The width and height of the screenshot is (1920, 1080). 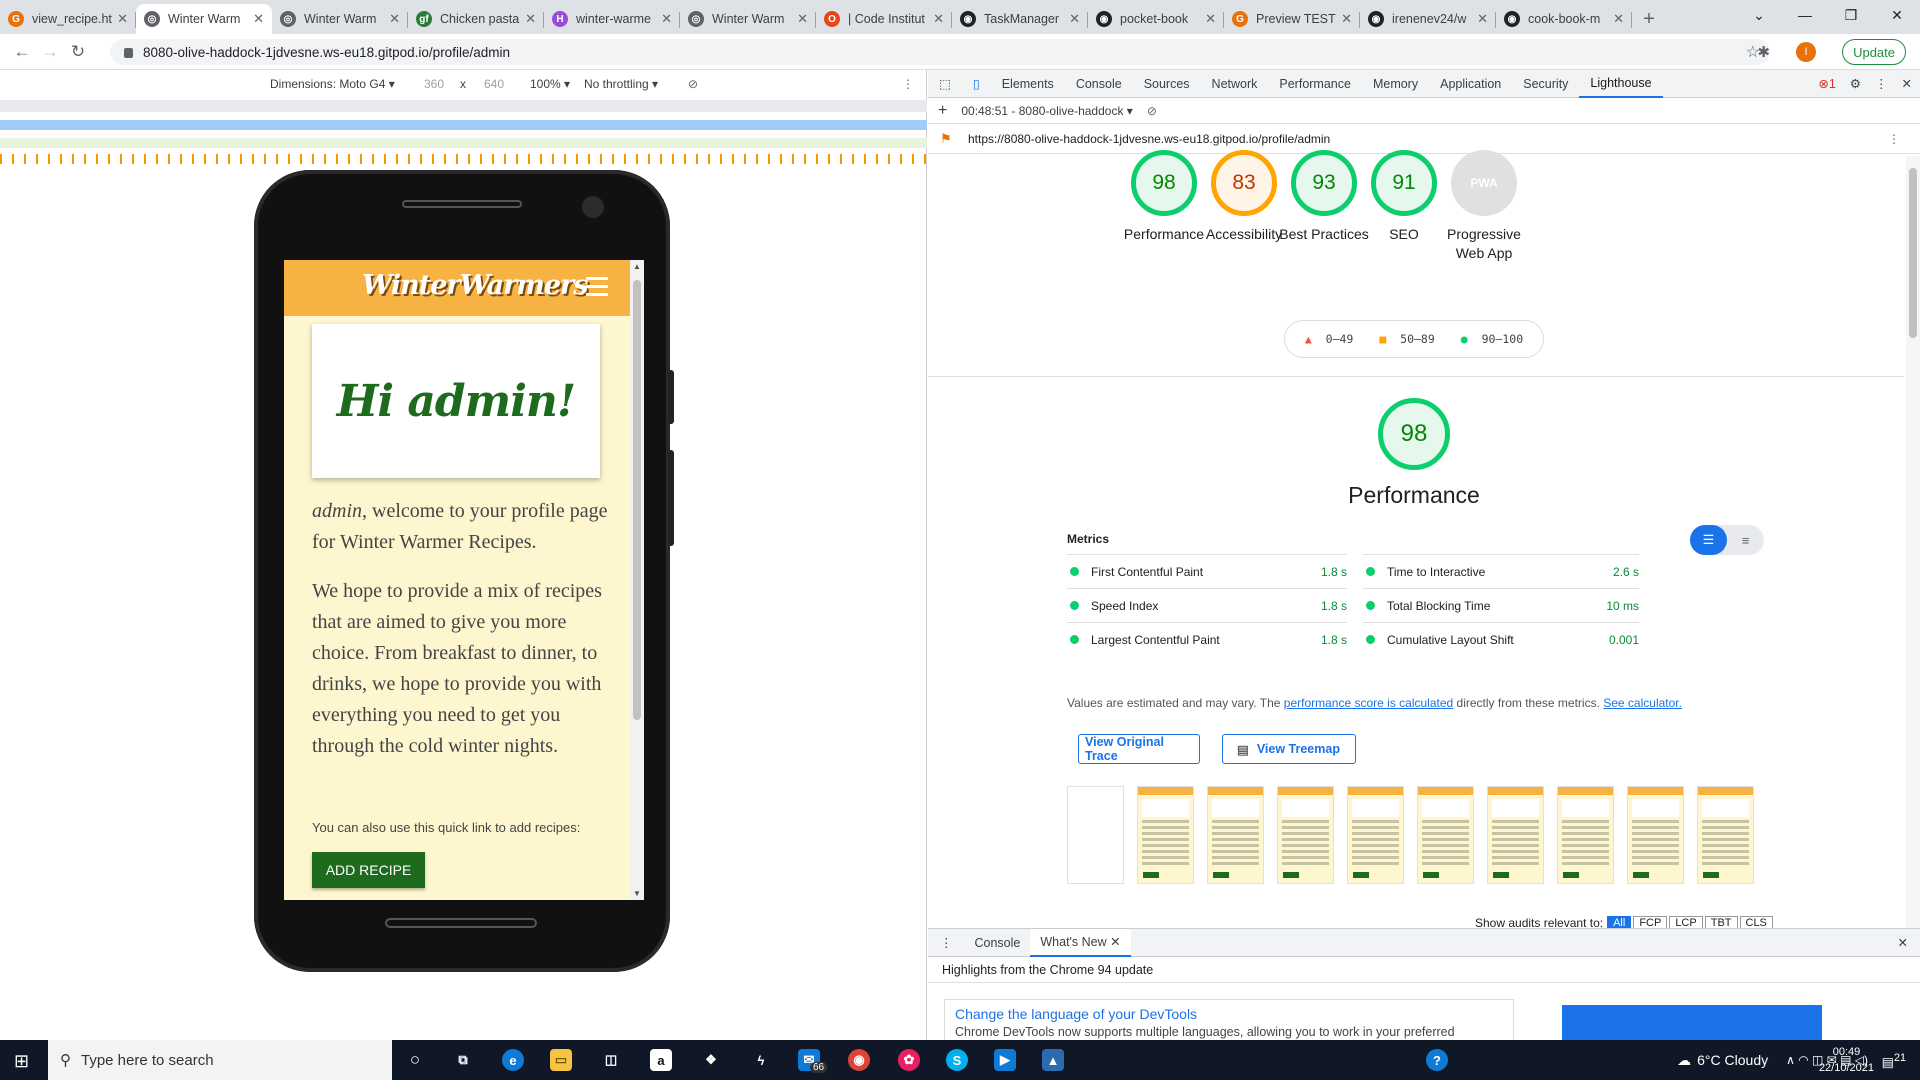 I want to click on media-icon: ▶, so click(x=1005, y=1060).